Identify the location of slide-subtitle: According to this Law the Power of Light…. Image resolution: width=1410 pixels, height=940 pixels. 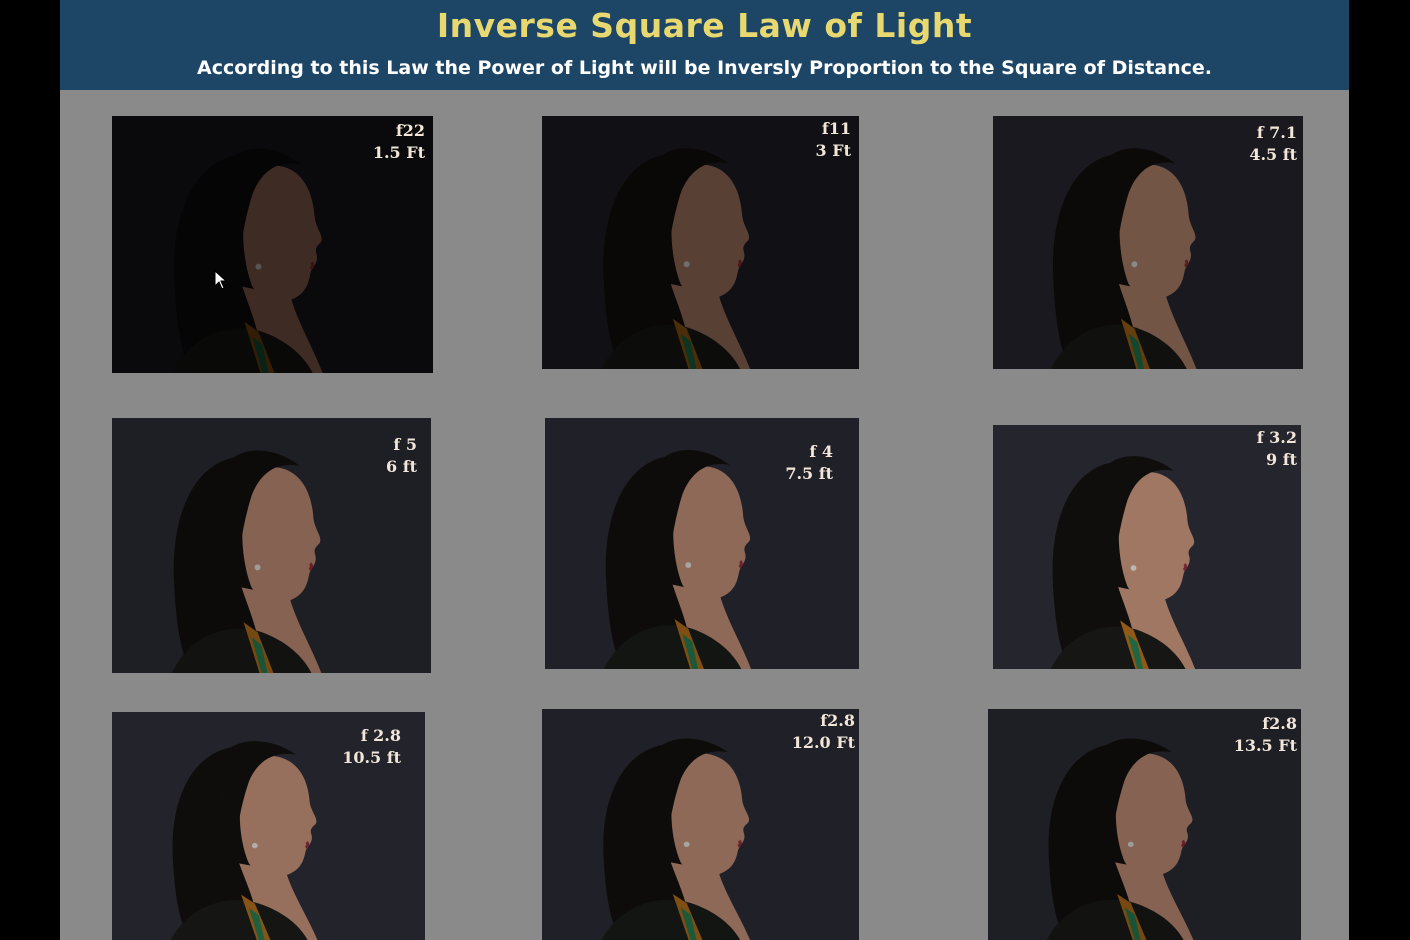
(704, 68).